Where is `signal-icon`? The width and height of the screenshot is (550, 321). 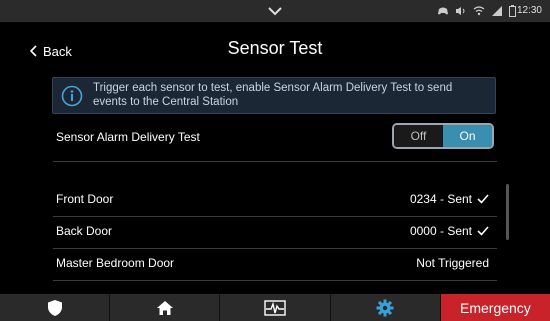 signal-icon is located at coordinates (497, 11).